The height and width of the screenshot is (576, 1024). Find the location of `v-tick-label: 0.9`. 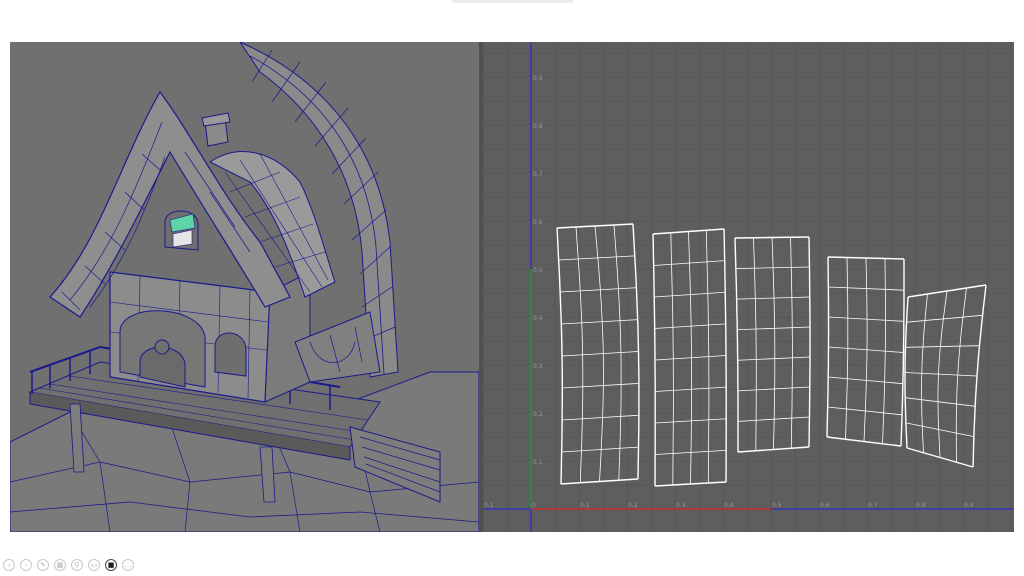

v-tick-label: 0.9 is located at coordinates (538, 78).